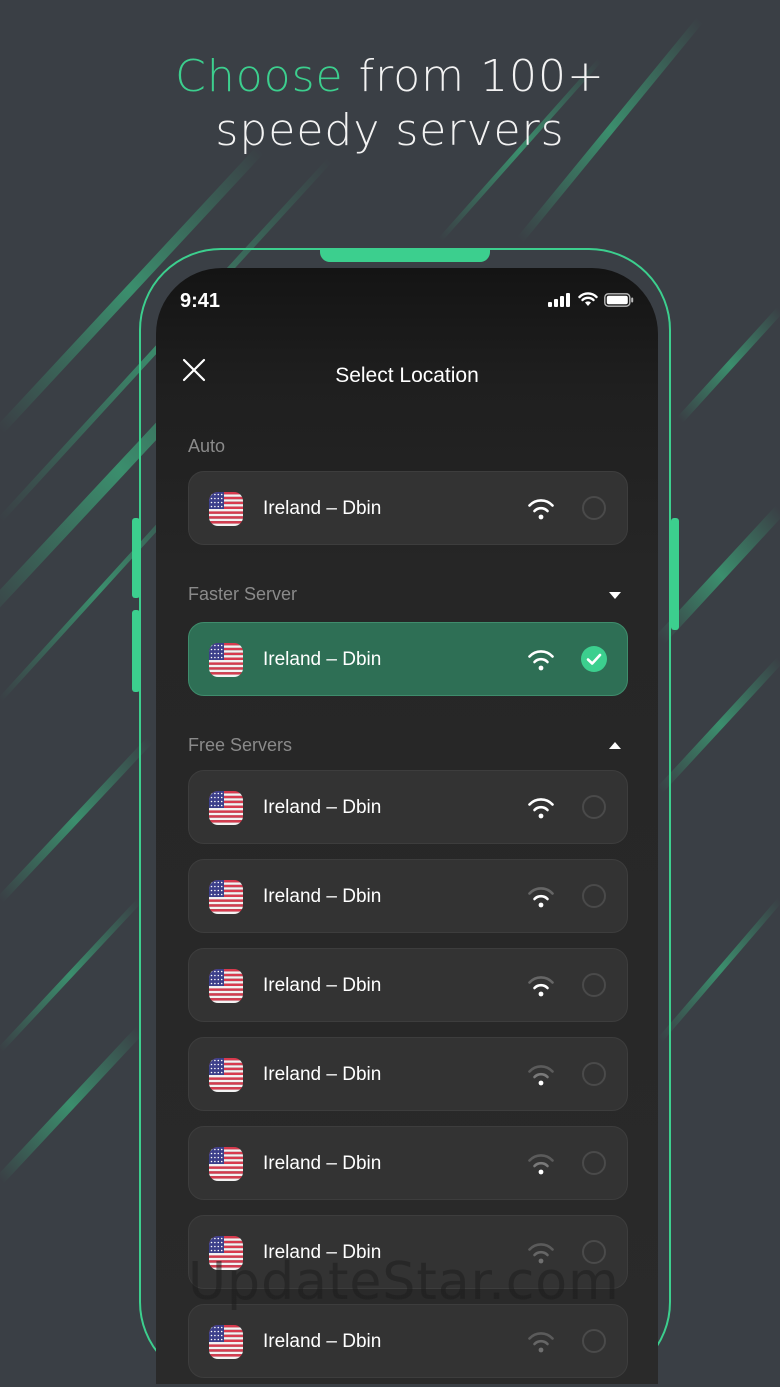 The height and width of the screenshot is (1387, 780). Describe the element at coordinates (481, 76) in the screenshot. I see `headline-rest: from 100+` at that location.